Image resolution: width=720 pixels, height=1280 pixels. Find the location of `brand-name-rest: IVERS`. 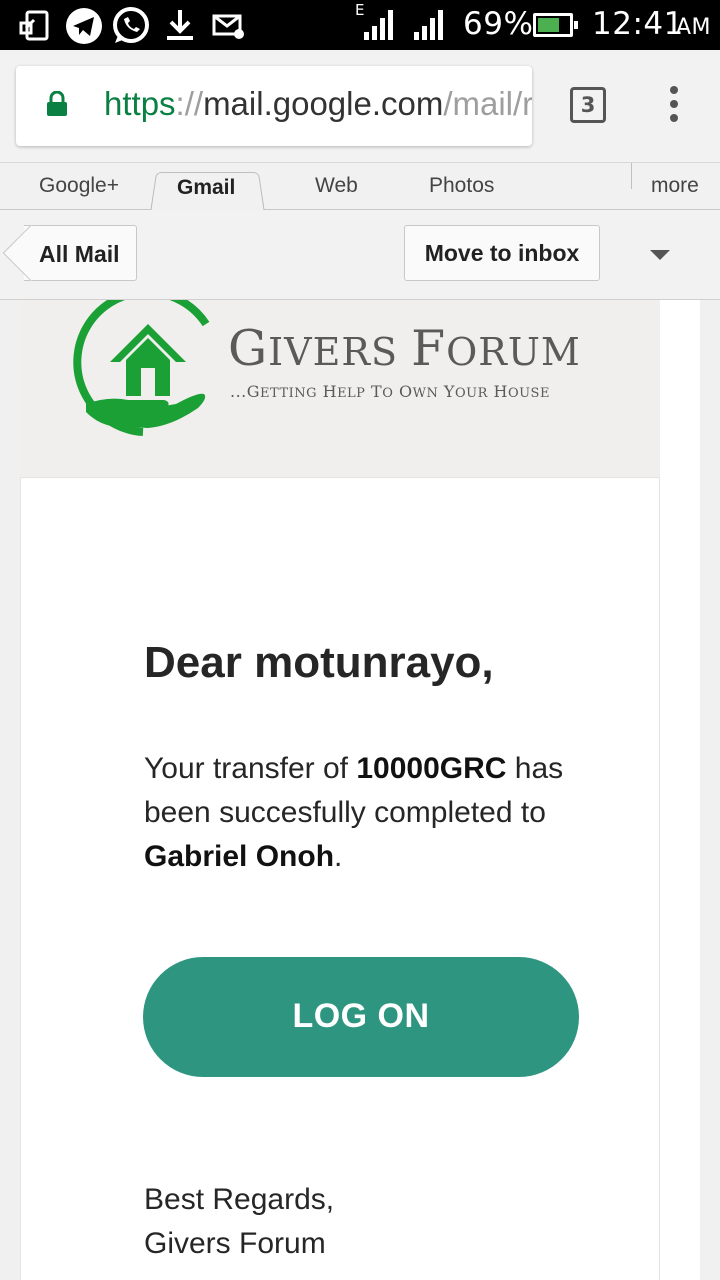

brand-name-rest: IVERS is located at coordinates (340, 352).